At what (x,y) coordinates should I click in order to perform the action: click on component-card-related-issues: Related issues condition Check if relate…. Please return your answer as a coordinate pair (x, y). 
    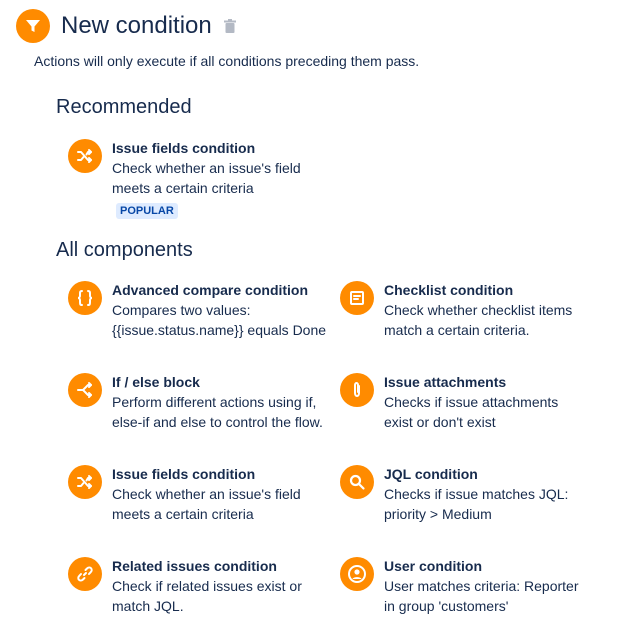
    Looking at the image, I should click on (199, 586).